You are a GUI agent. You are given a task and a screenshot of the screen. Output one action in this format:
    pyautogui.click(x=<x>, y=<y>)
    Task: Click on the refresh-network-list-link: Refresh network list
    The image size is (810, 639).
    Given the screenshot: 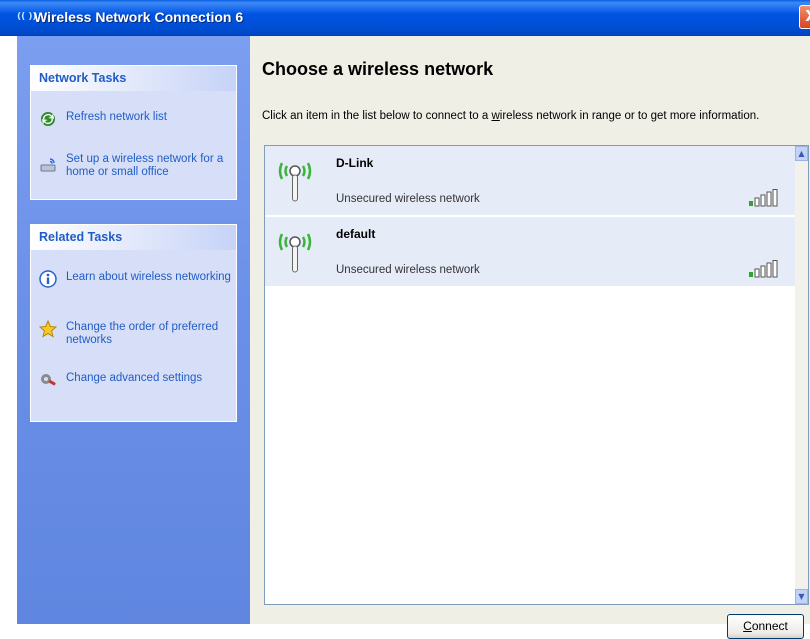 What is the action you would take?
    pyautogui.click(x=139, y=119)
    